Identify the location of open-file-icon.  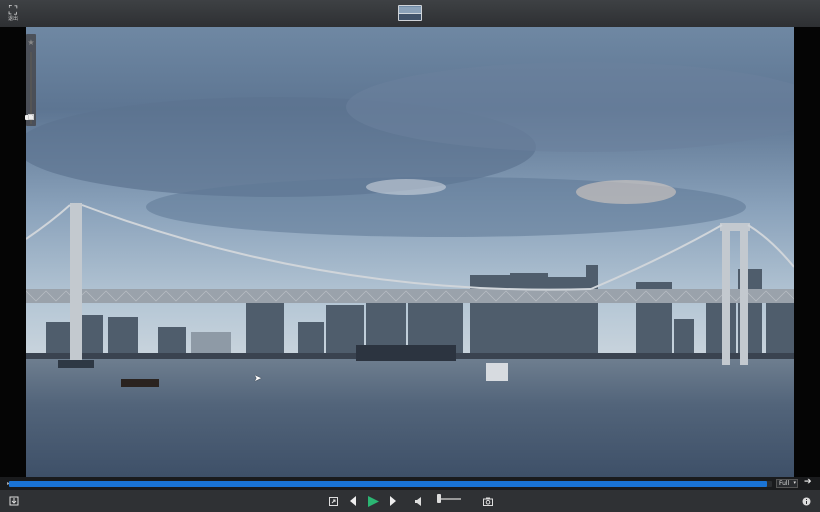
(333, 501).